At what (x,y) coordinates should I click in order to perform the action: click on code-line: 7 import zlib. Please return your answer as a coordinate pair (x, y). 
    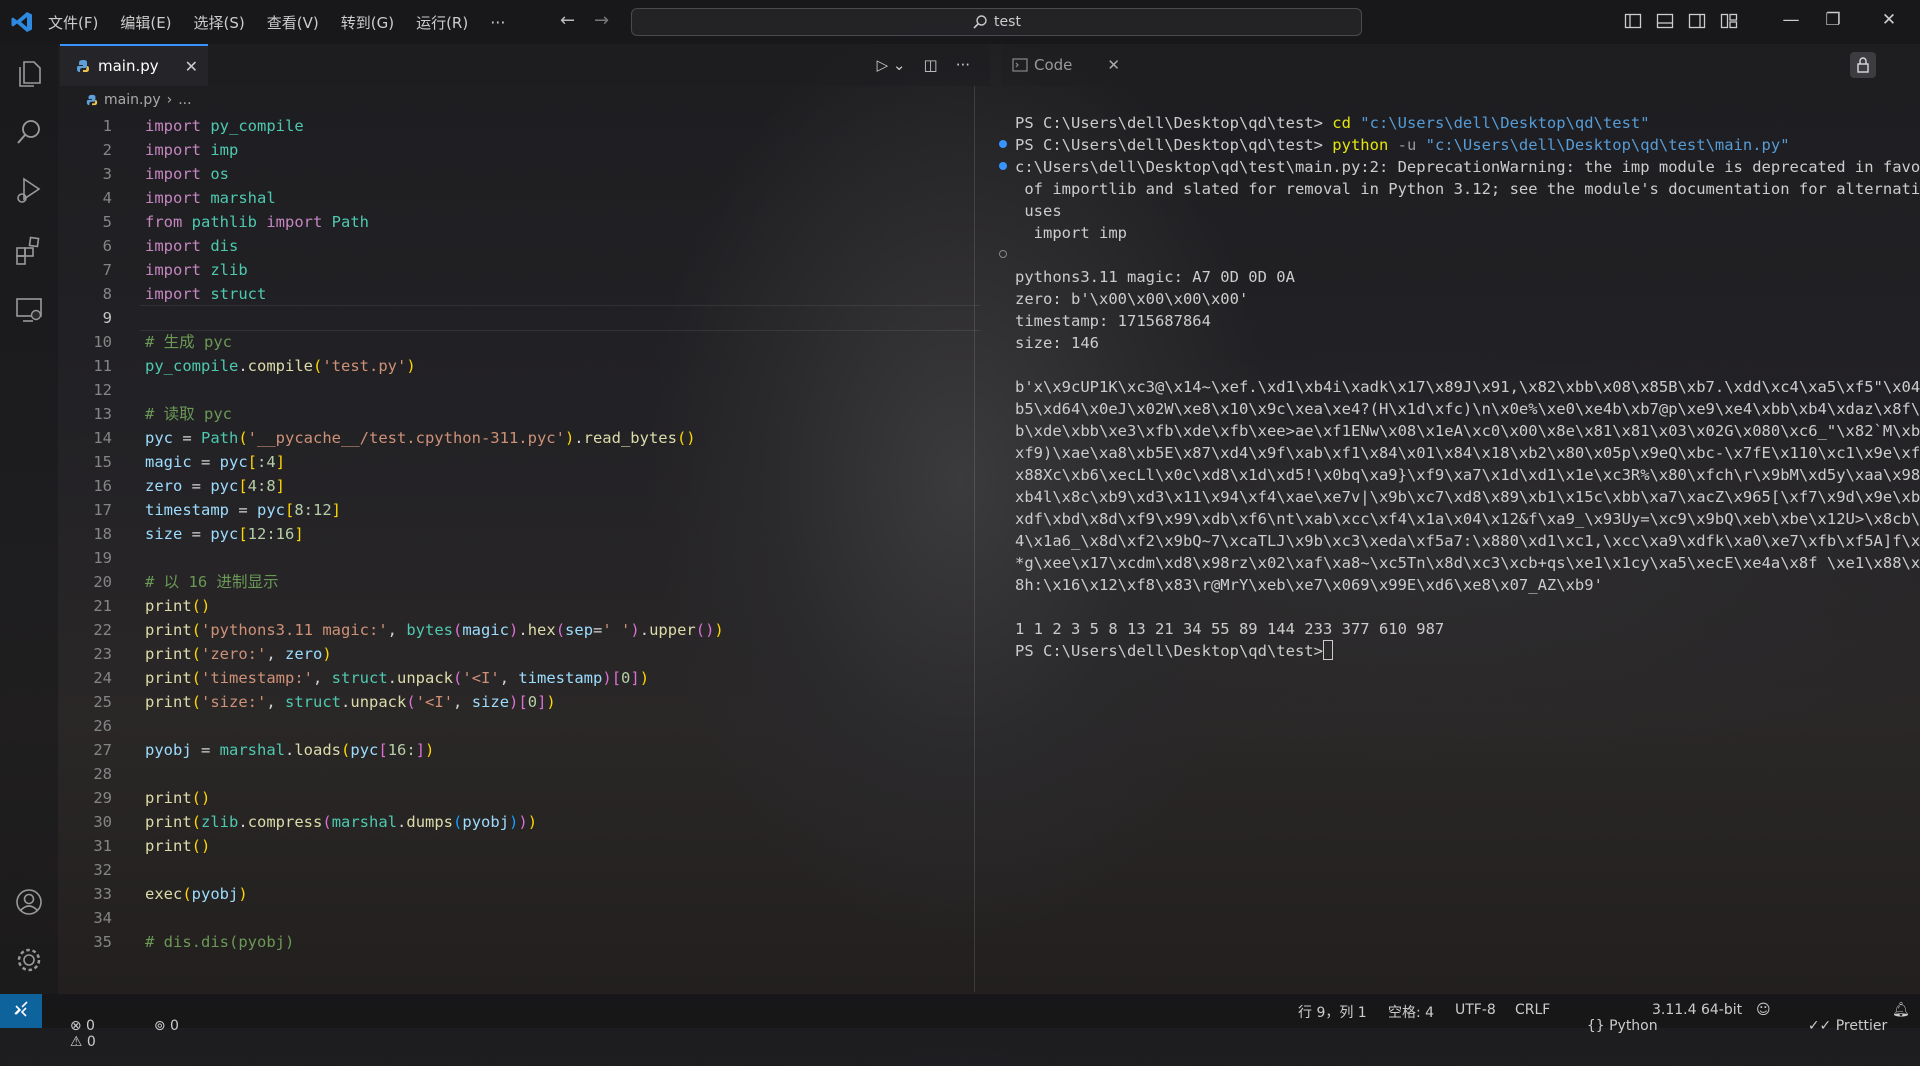
    Looking at the image, I should click on (525, 270).